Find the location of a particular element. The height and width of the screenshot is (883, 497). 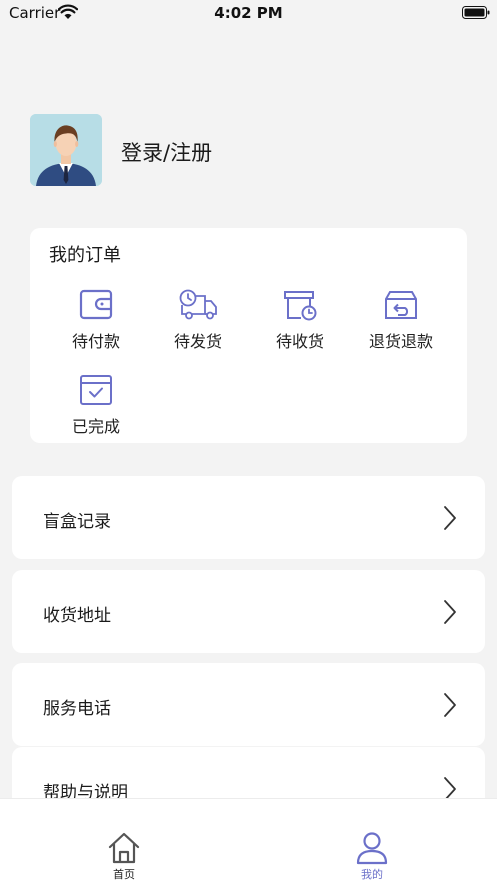

order-item-label: 待收货 is located at coordinates (299, 341).